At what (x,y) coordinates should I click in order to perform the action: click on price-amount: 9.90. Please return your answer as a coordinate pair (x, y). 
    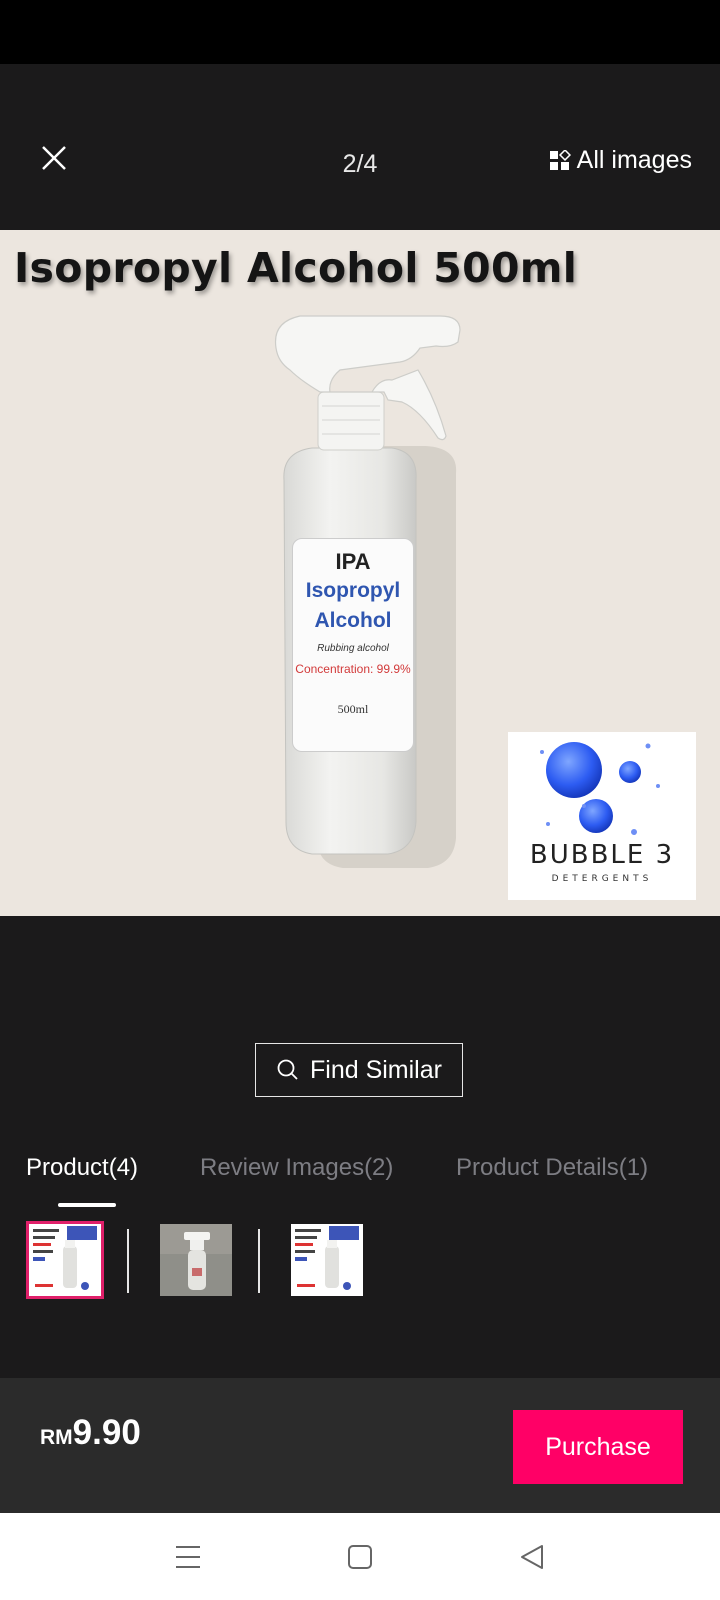
    Looking at the image, I should click on (106, 1432).